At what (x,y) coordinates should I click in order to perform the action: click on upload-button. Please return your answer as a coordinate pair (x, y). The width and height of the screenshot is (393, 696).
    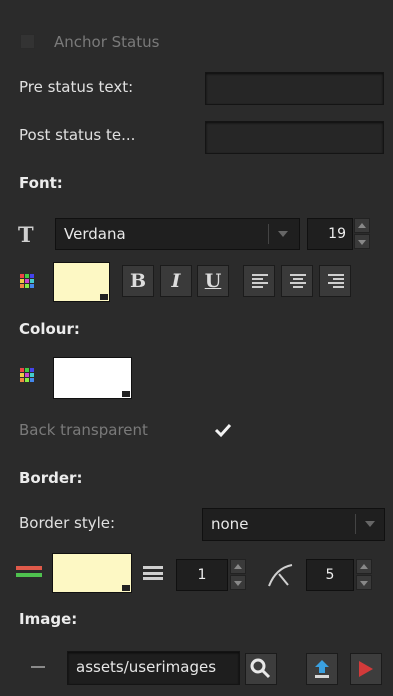
    Looking at the image, I should click on (322, 669).